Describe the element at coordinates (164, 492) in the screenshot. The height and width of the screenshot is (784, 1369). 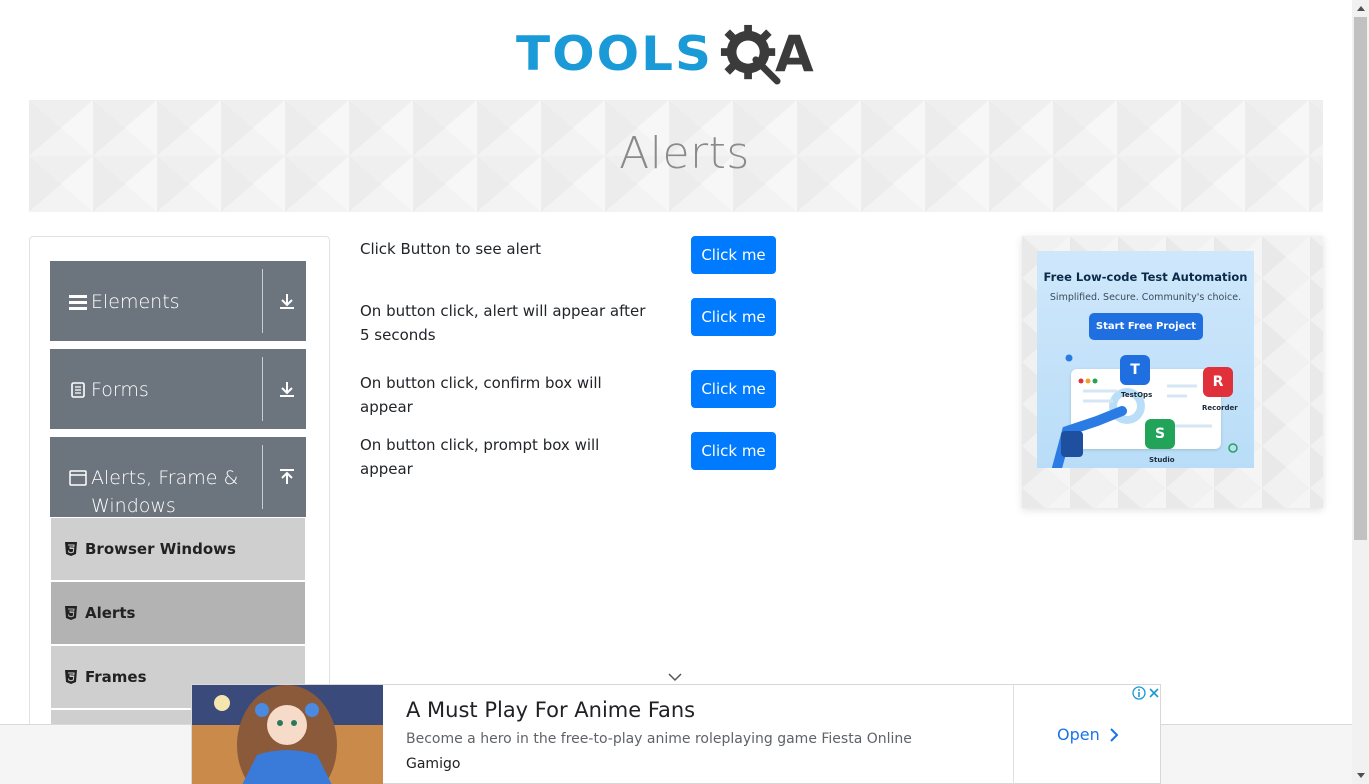
I see `sidebar-group-label: Alerts, Frame & Windows` at that location.